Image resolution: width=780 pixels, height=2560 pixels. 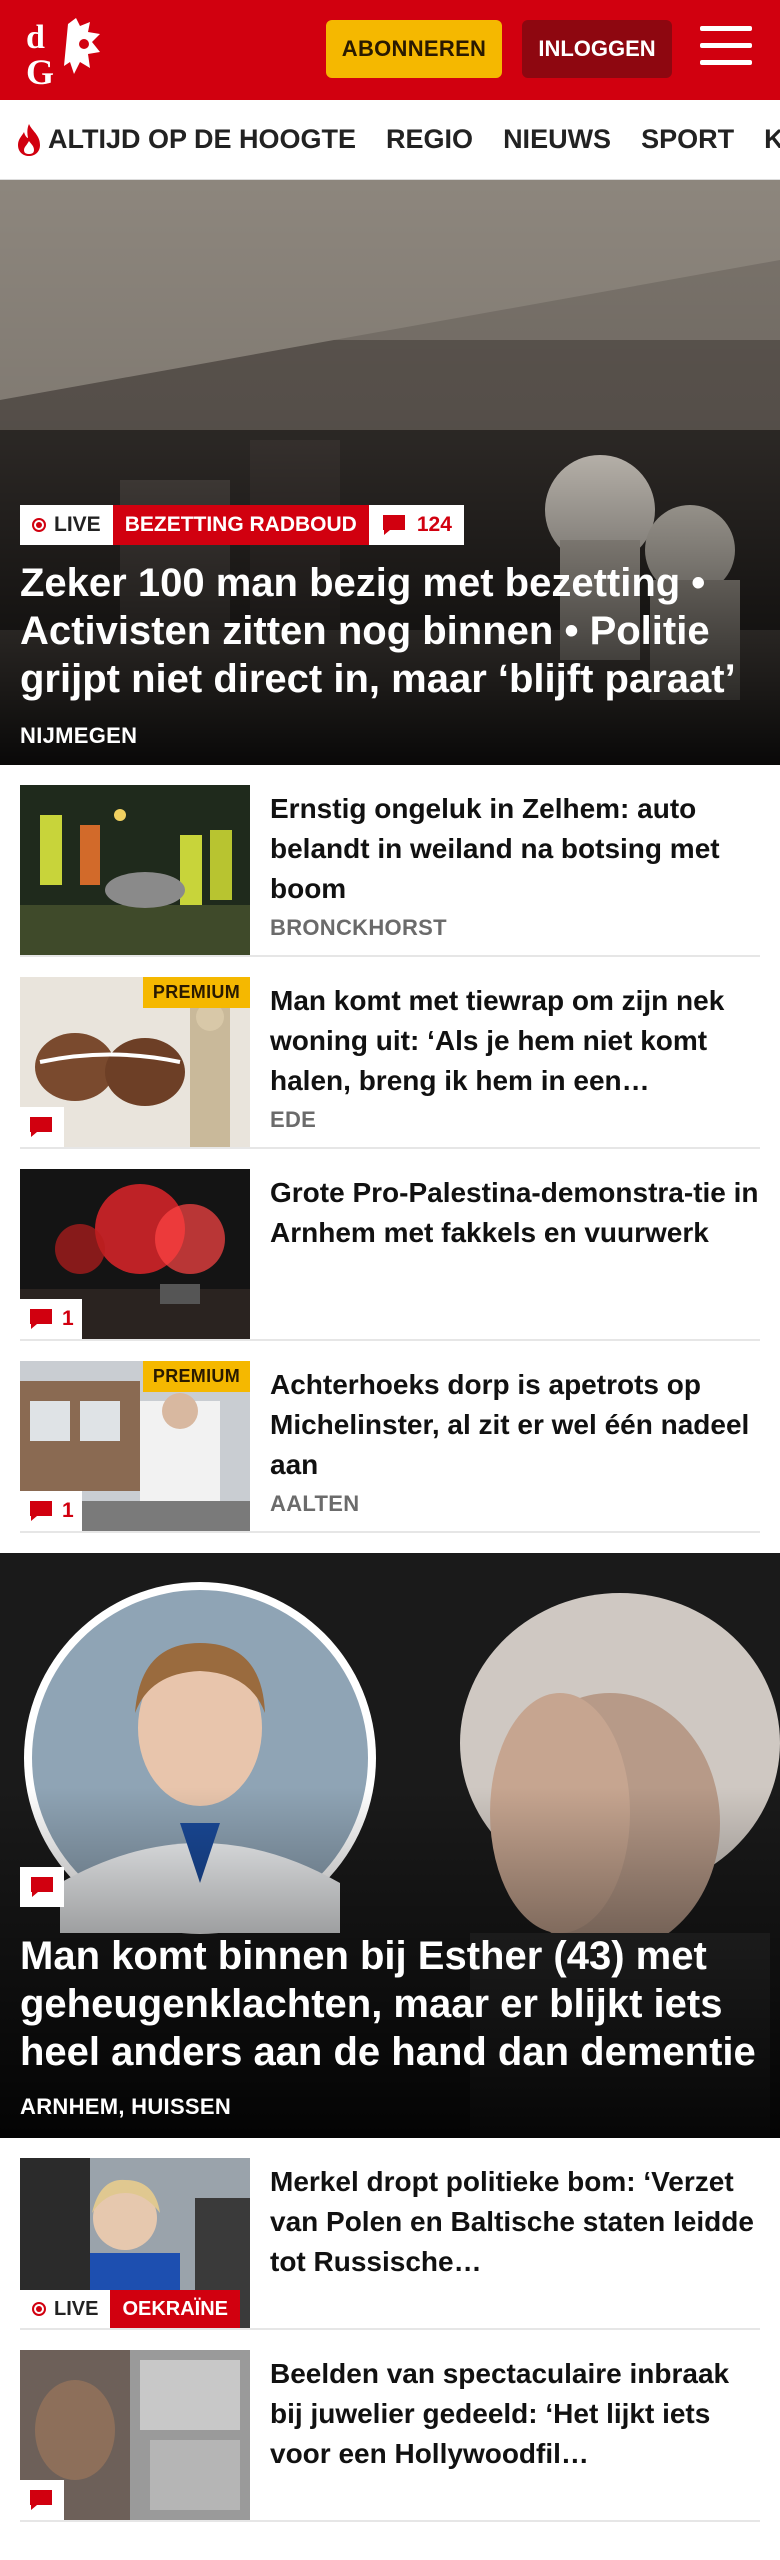 I want to click on site-header: d G ABONNEREN INLOGGEN, so click(x=390, y=50).